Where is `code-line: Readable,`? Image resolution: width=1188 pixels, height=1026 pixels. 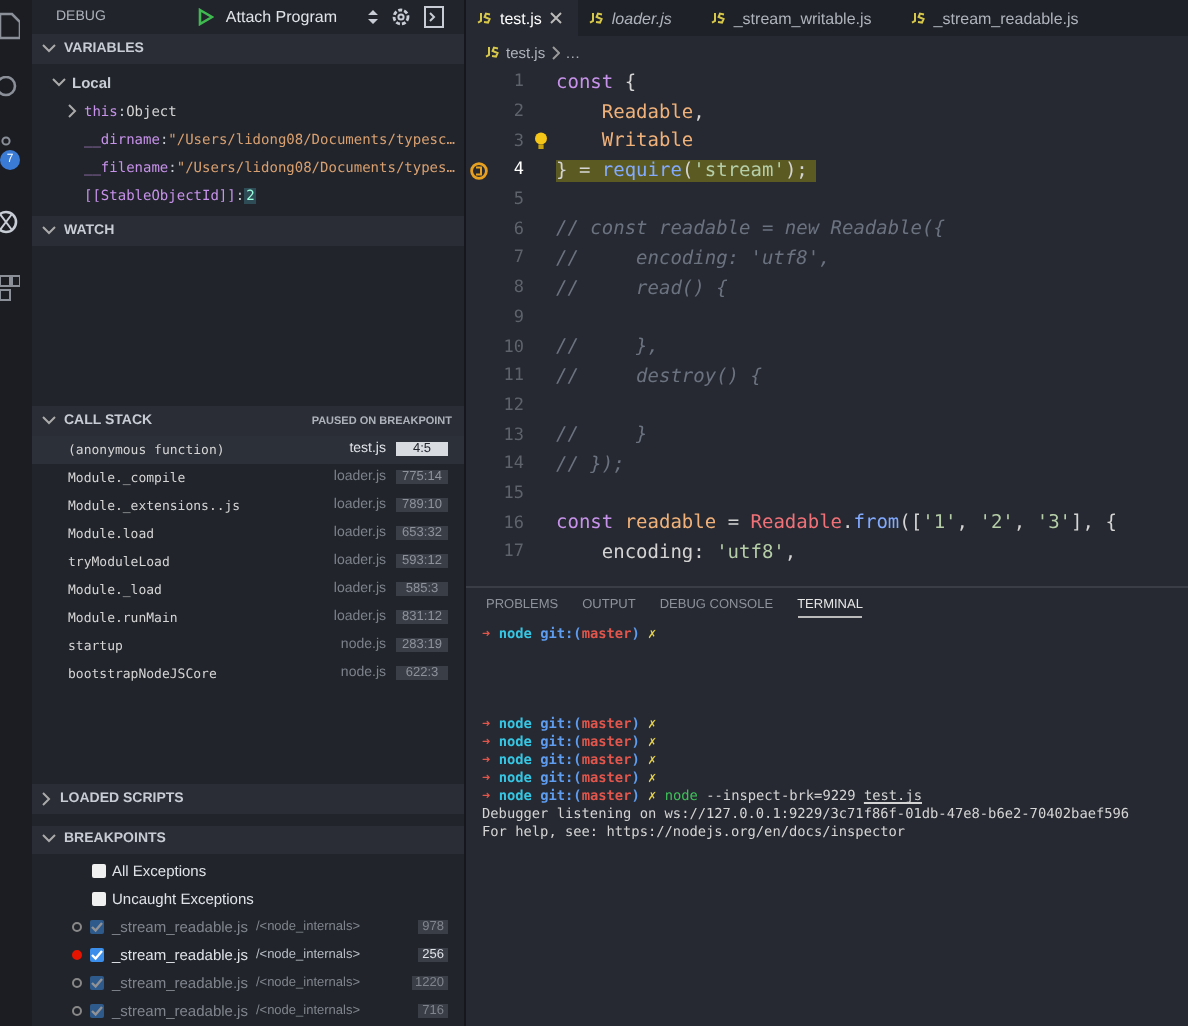 code-line: Readable, is located at coordinates (654, 112).